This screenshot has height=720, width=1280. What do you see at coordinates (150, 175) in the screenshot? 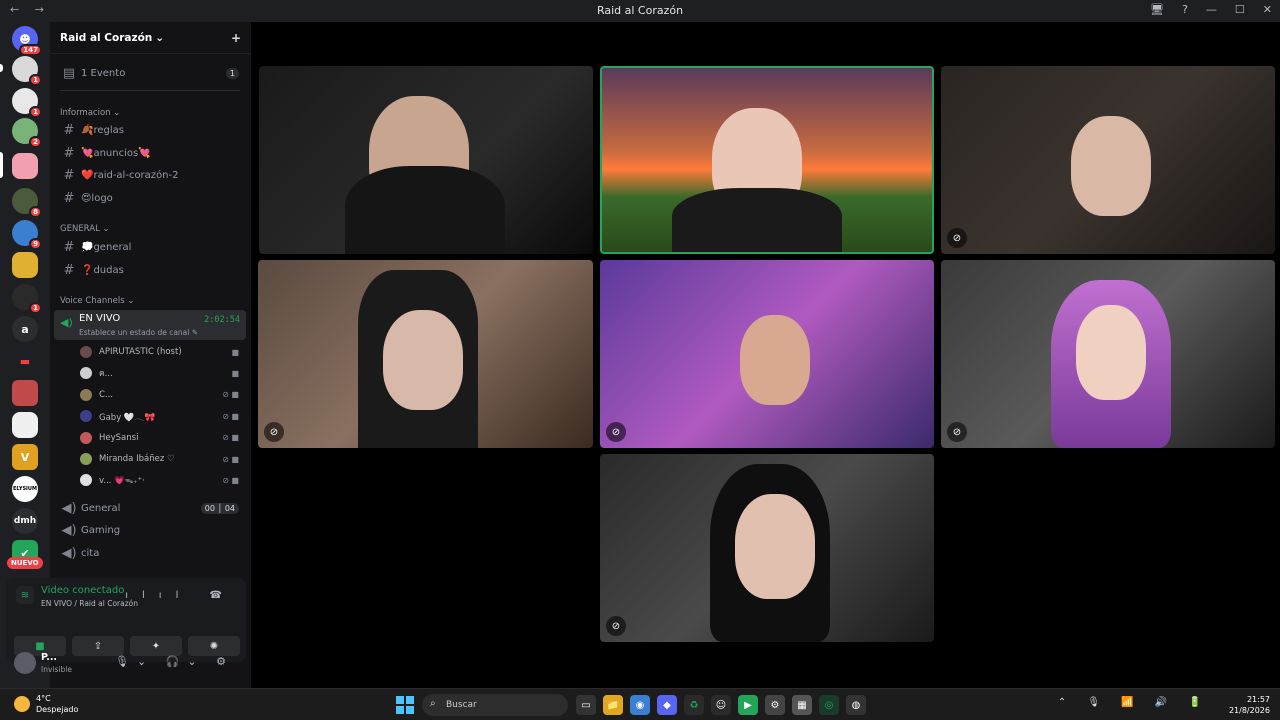
I see `channel-raid-al-corazon-2: # ❤️raid-al-corazón-2` at bounding box center [150, 175].